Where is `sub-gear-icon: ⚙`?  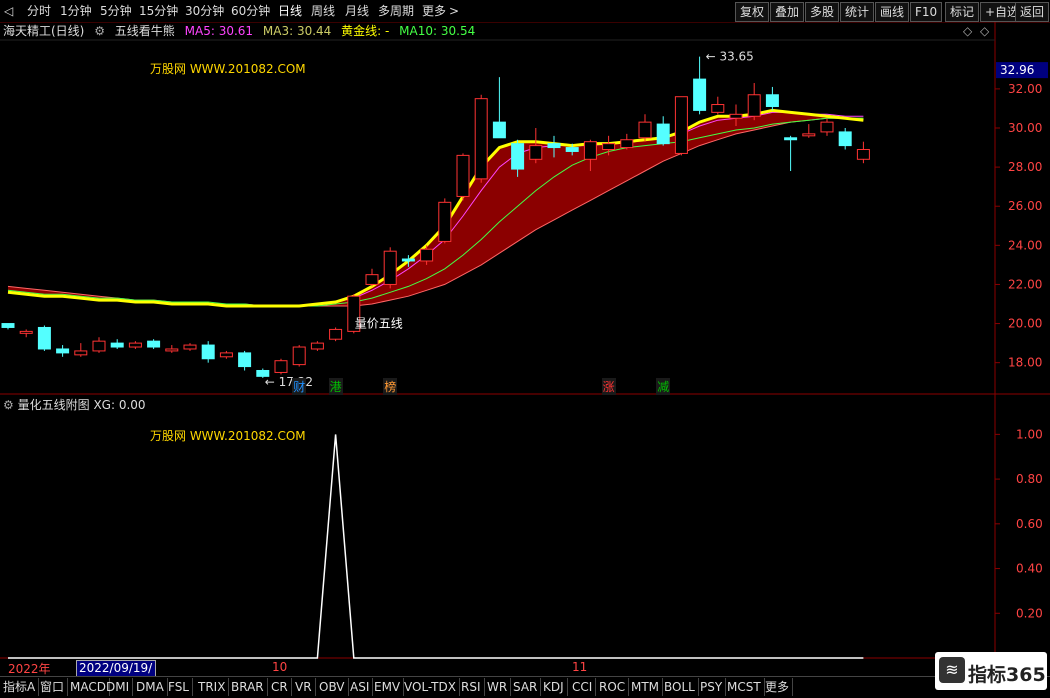 sub-gear-icon: ⚙ is located at coordinates (8, 405).